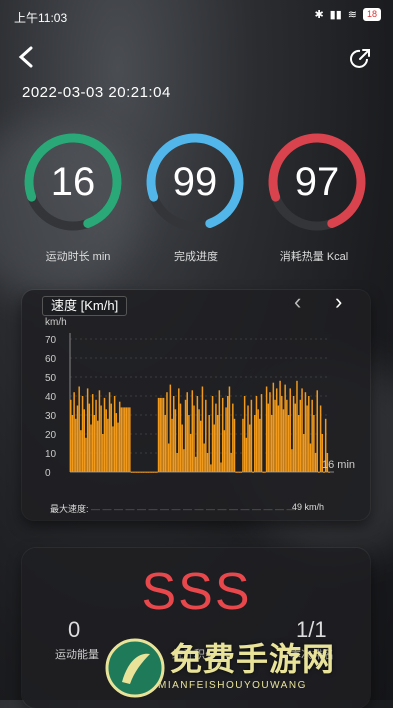 The image size is (393, 708). Describe the element at coordinates (195, 182) in the screenshot. I see `ring-progress-value: 99` at that location.